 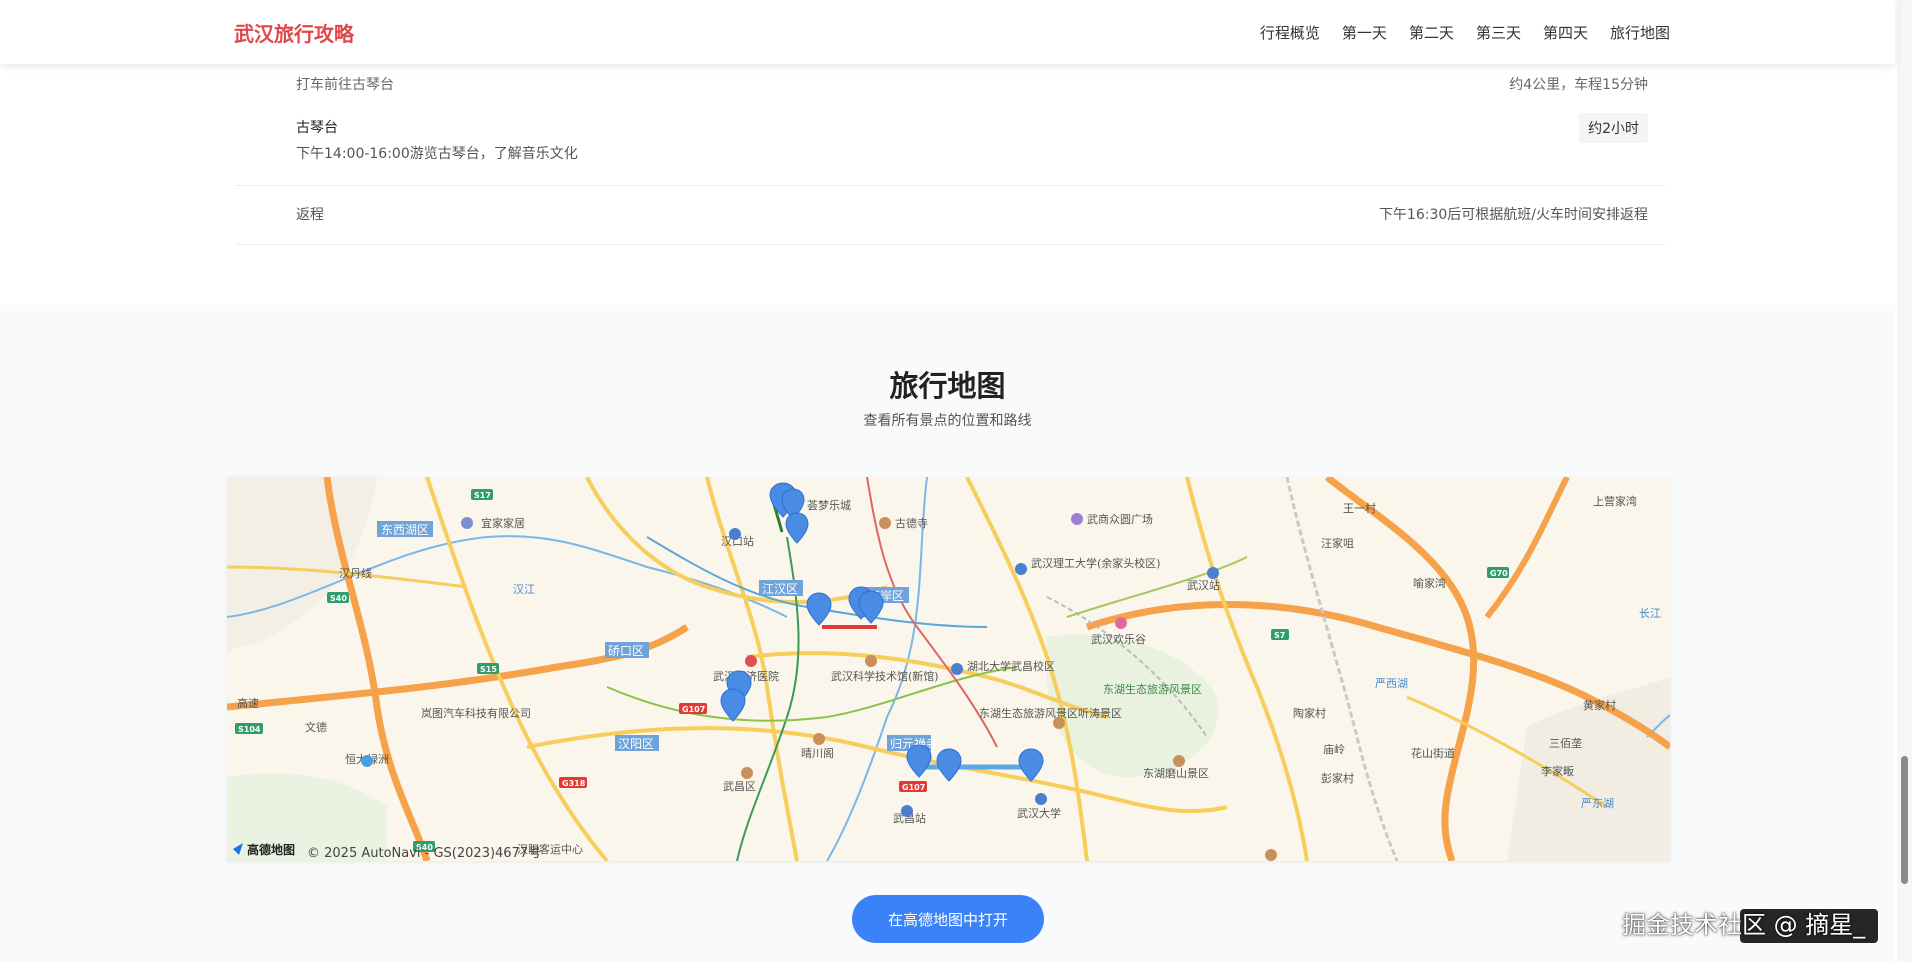 What do you see at coordinates (1650, 613) in the screenshot?
I see `svg-text: 长江` at bounding box center [1650, 613].